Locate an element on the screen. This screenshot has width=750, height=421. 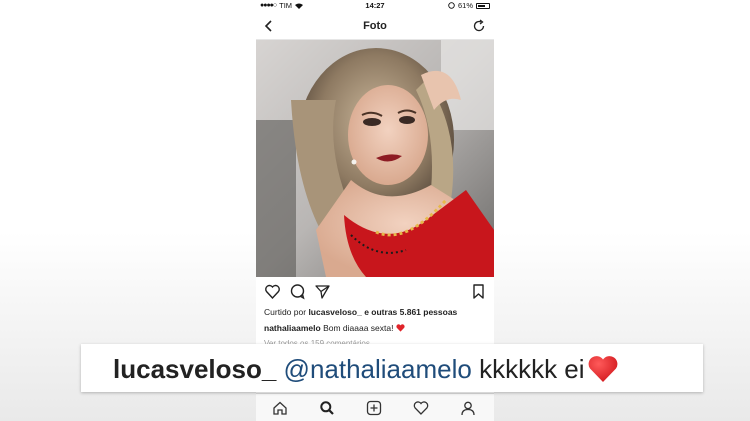
highlighted-comment-text: lucasveloso_ @nathaliaamelo kkkkkk ei is located at coordinates (366, 369).